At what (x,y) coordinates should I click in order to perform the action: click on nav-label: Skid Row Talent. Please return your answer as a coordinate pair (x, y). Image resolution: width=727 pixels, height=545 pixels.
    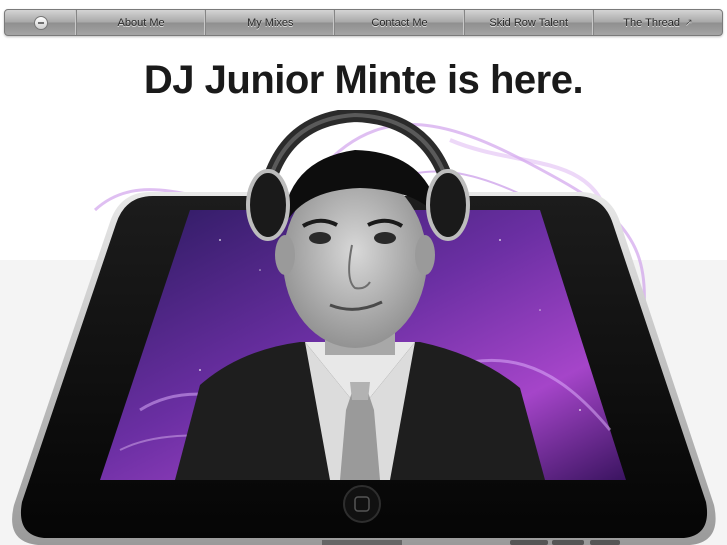
    Looking at the image, I should click on (529, 22).